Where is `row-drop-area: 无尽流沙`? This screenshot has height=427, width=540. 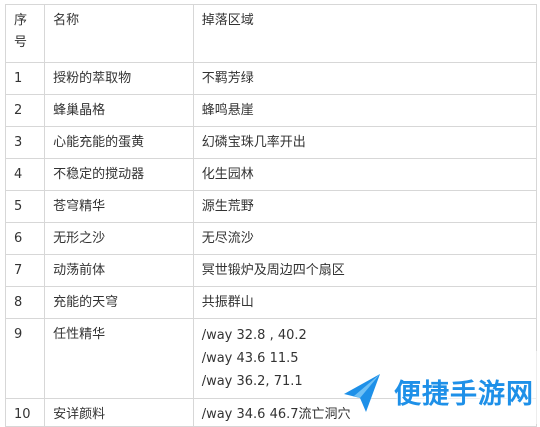
row-drop-area: 无尽流沙 is located at coordinates (365, 238).